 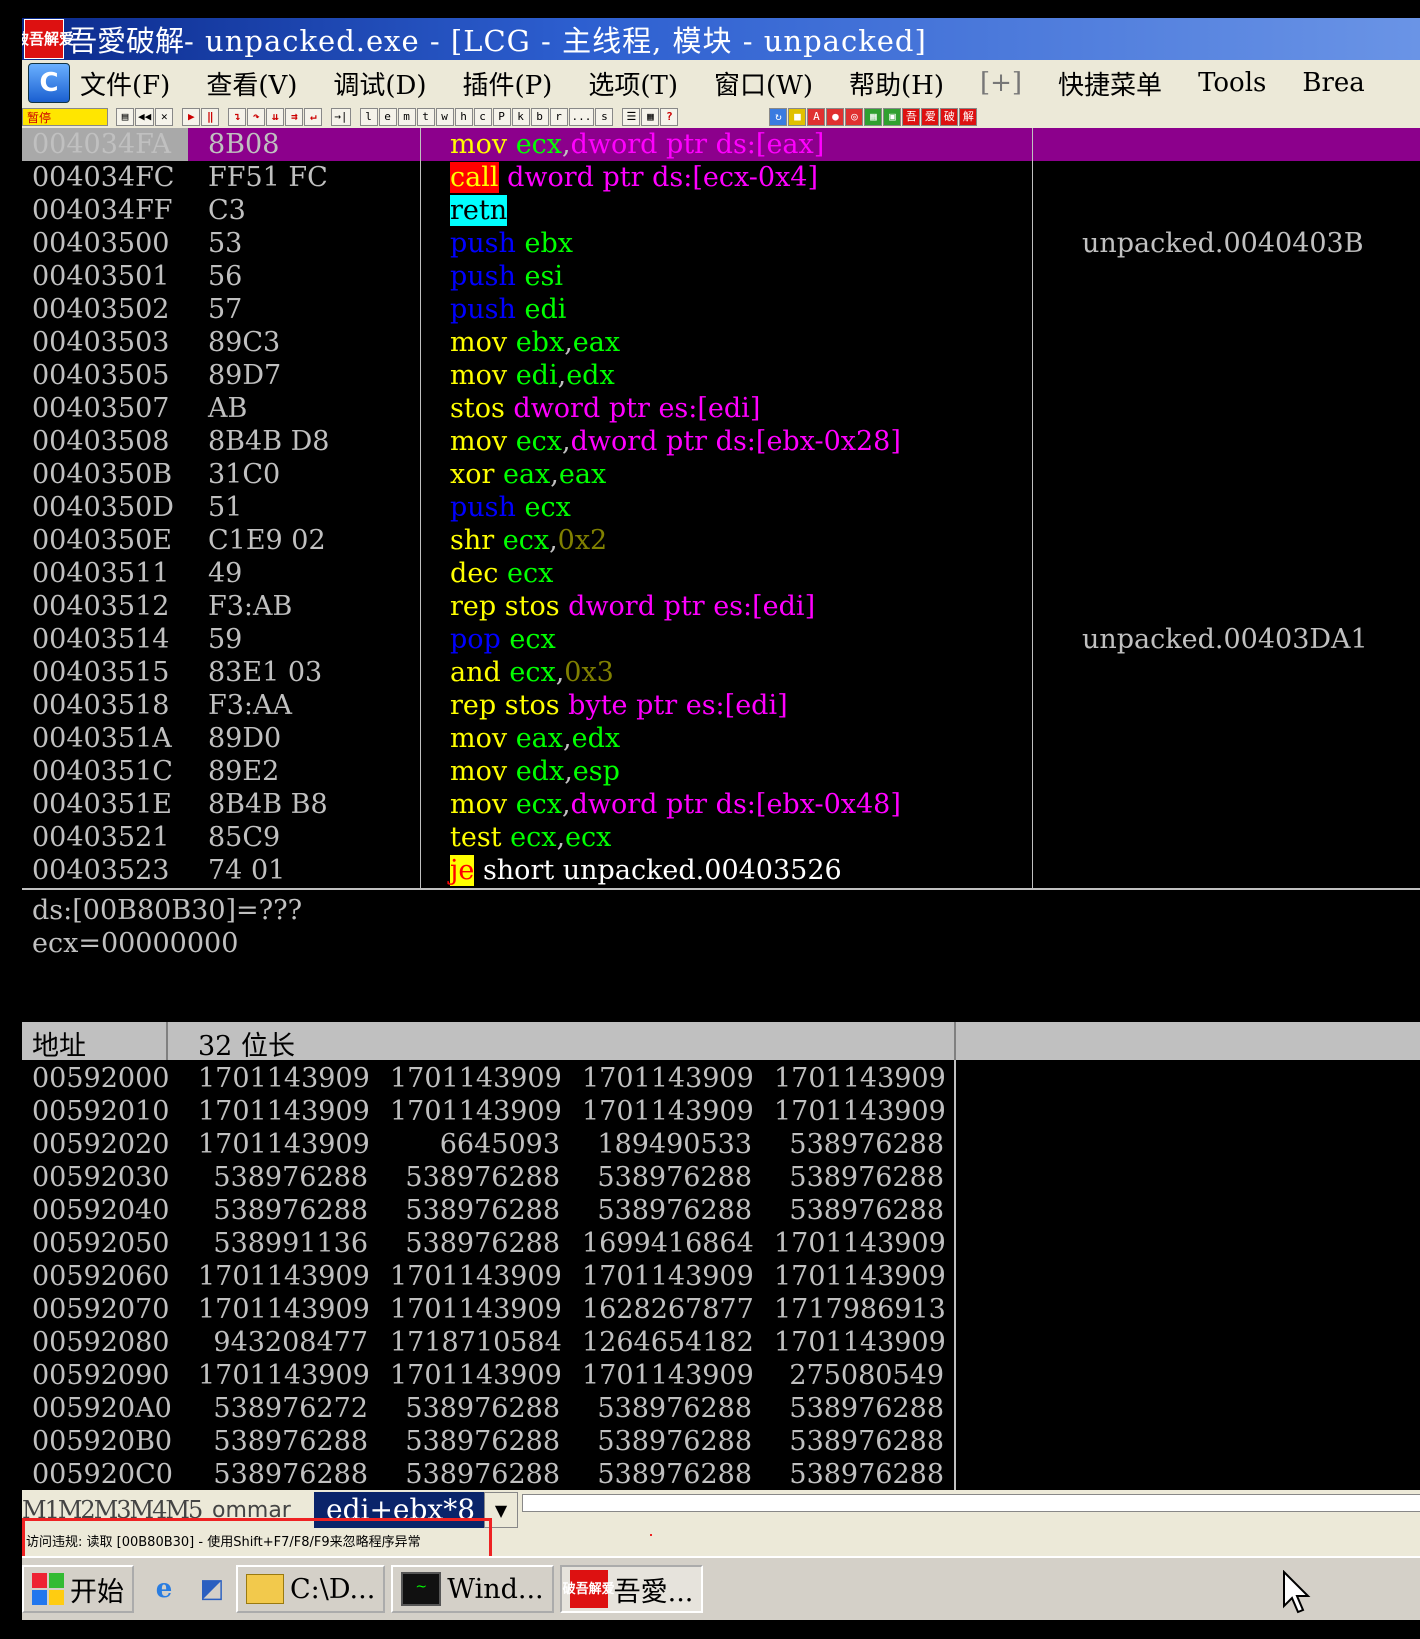 What do you see at coordinates (721, 705) in the screenshot?
I see `cpu-row: 00403518 F3:AA rep stos byte ptr es:[edi]` at bounding box center [721, 705].